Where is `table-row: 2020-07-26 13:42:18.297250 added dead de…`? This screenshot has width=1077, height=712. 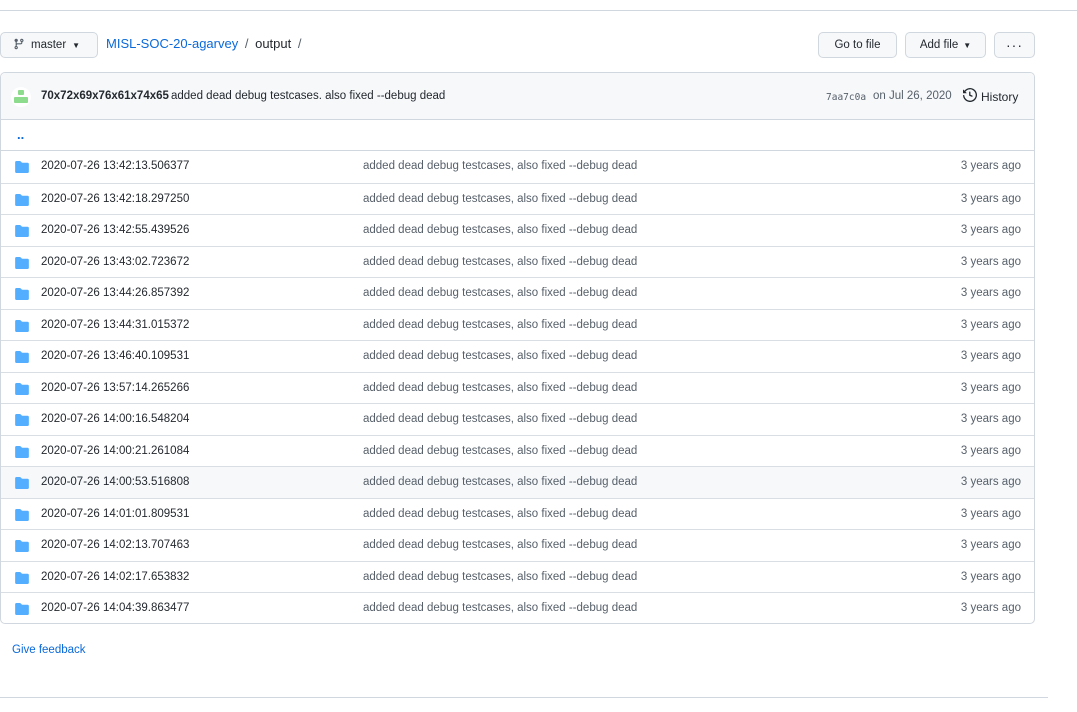
table-row: 2020-07-26 13:42:18.297250 added dead de… is located at coordinates (517, 198).